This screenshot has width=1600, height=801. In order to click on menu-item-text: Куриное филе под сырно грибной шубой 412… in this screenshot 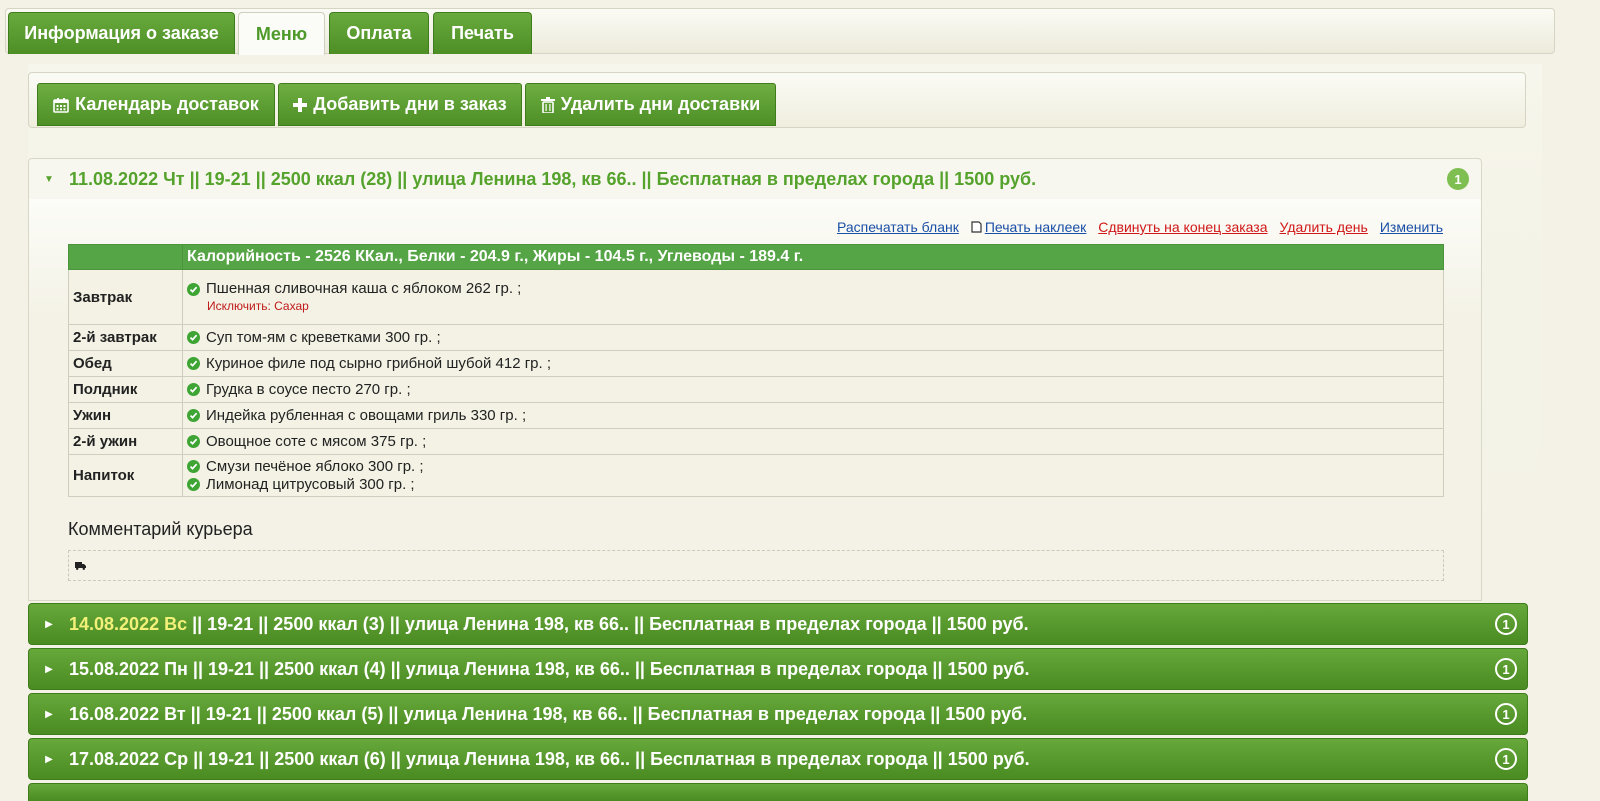, I will do `click(379, 363)`.